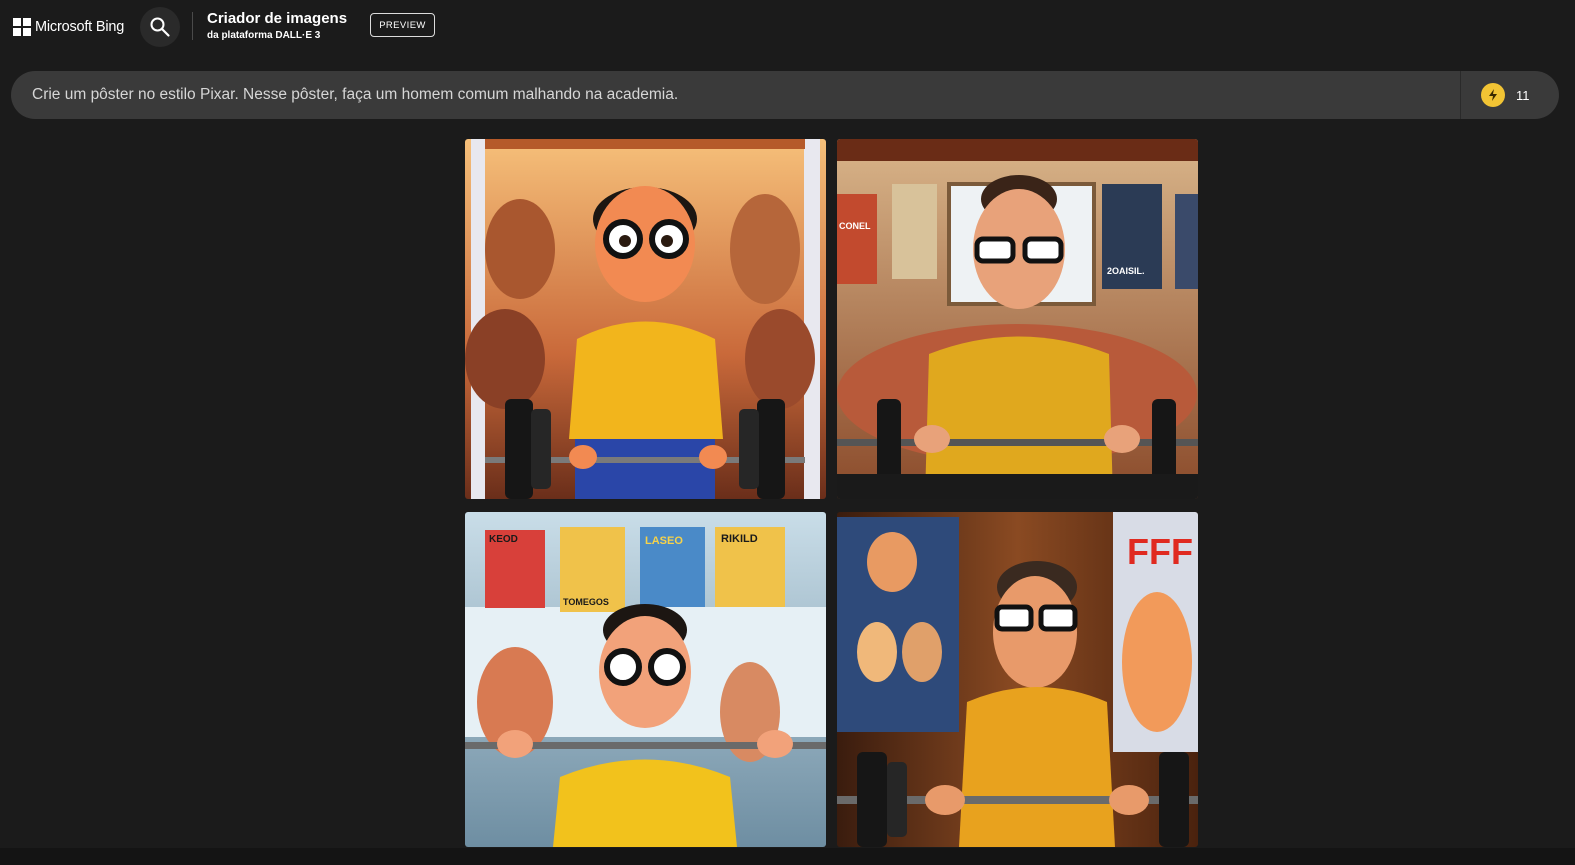 Image resolution: width=1575 pixels, height=865 pixels. What do you see at coordinates (1017, 319) in the screenshot?
I see `generated-image-2: CONEL 2OAISIL.` at bounding box center [1017, 319].